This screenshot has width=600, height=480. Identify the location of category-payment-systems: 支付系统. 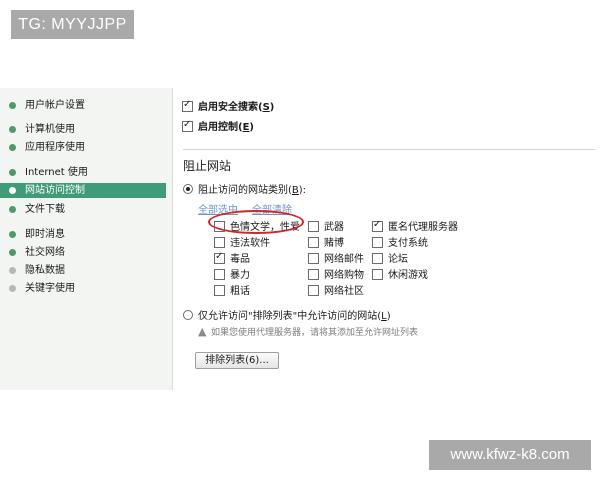
(400, 241).